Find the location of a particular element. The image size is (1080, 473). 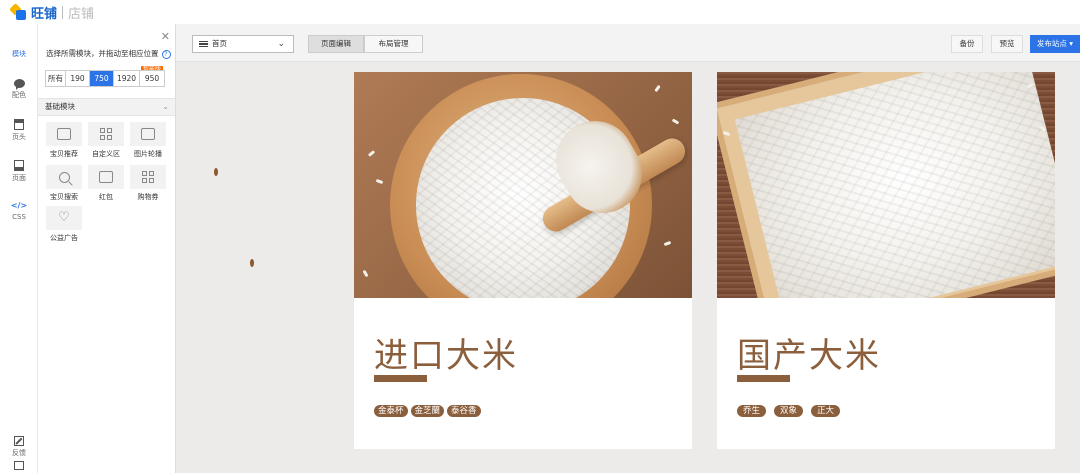

width-option-950: 950 is located at coordinates (152, 78).